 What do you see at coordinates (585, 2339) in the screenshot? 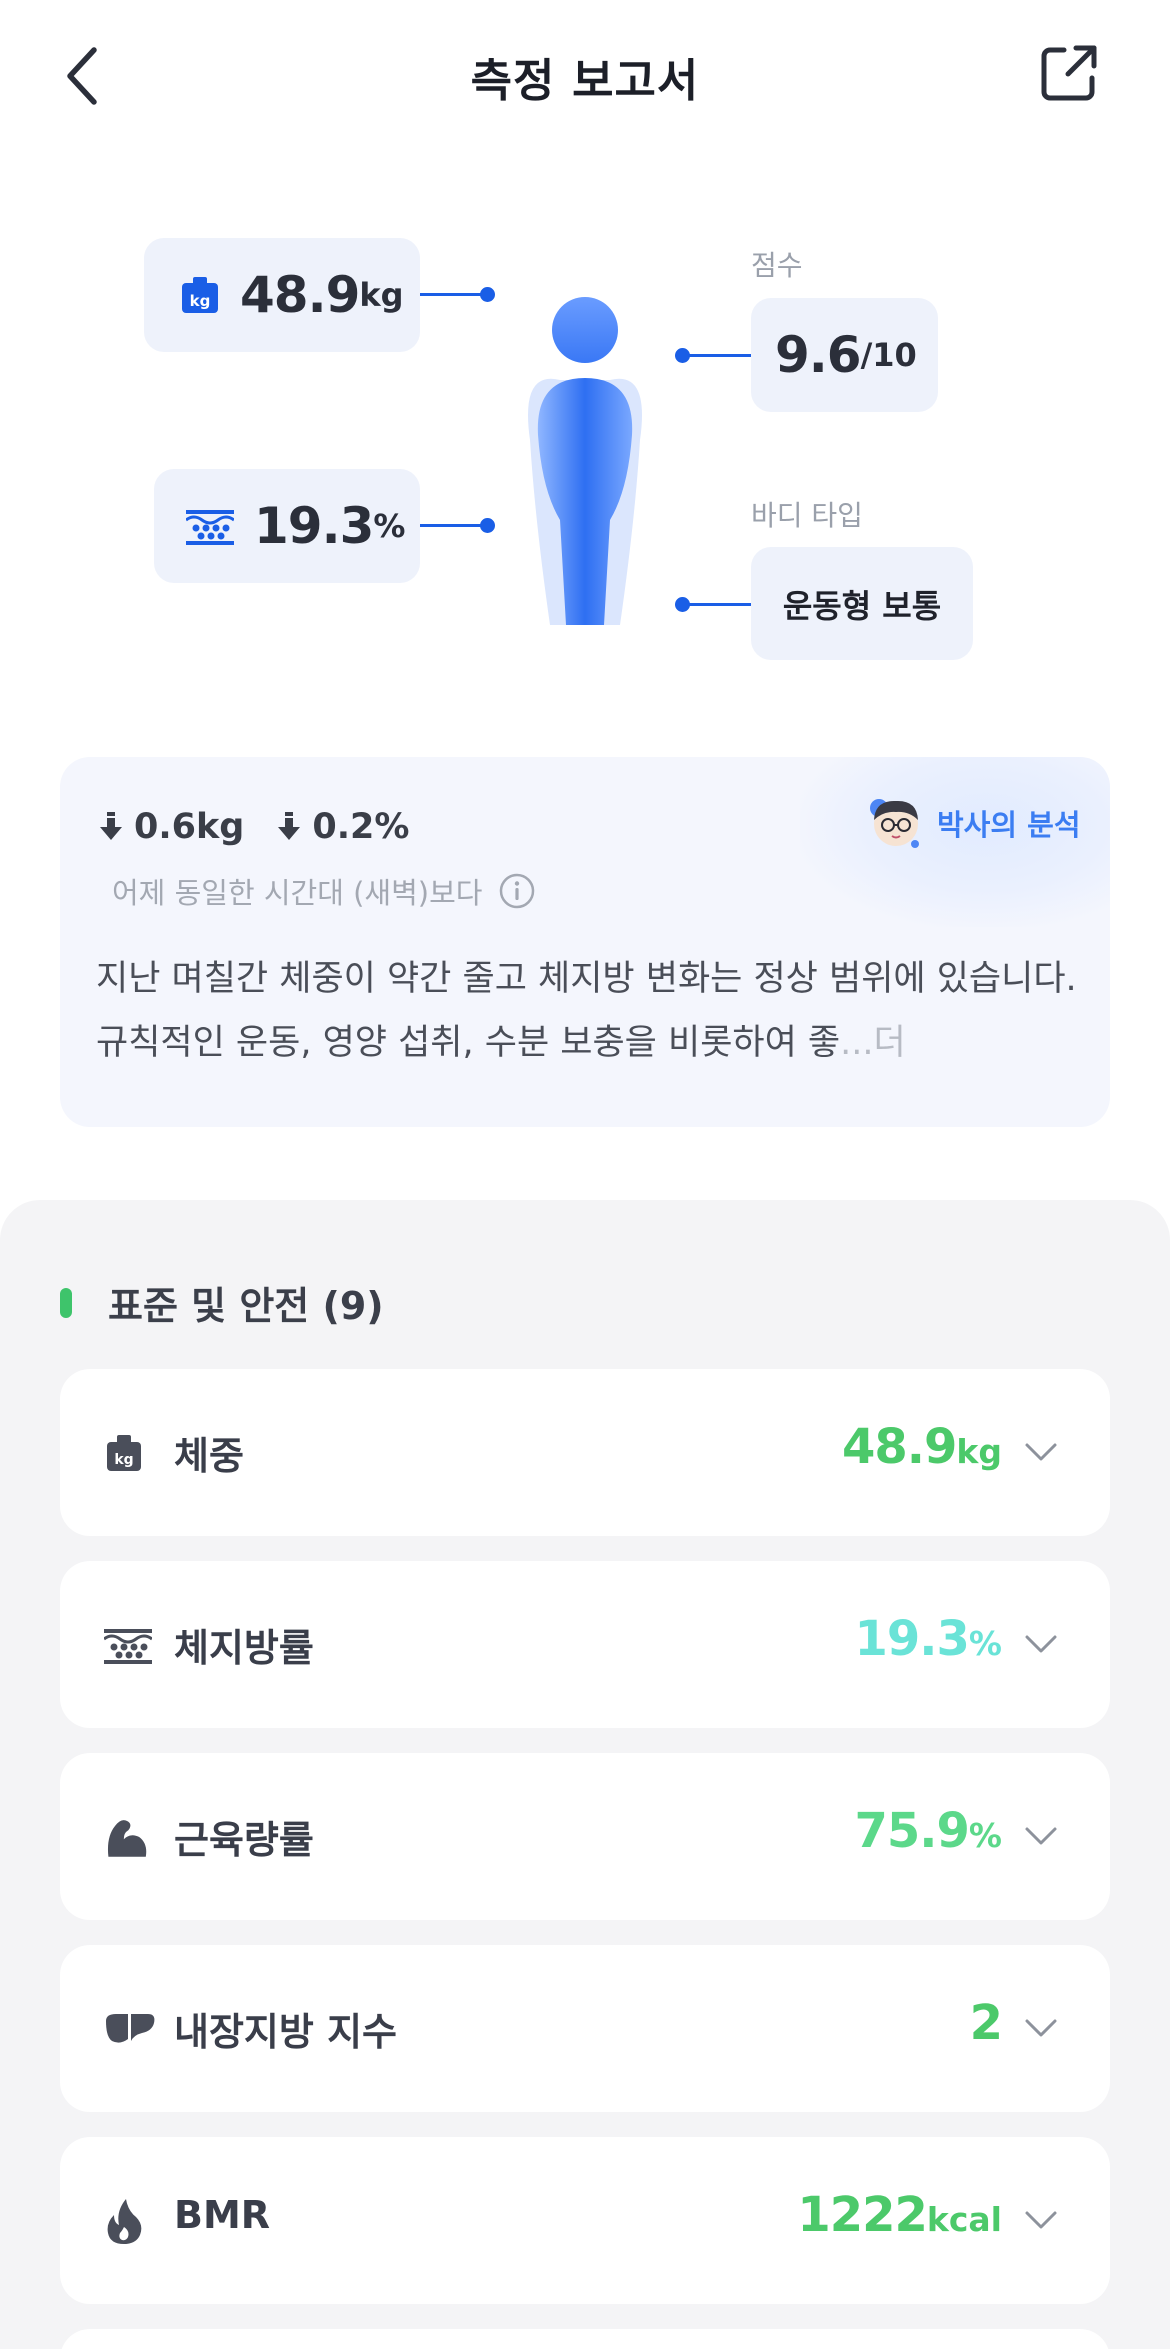
I see `metric-card-next` at bounding box center [585, 2339].